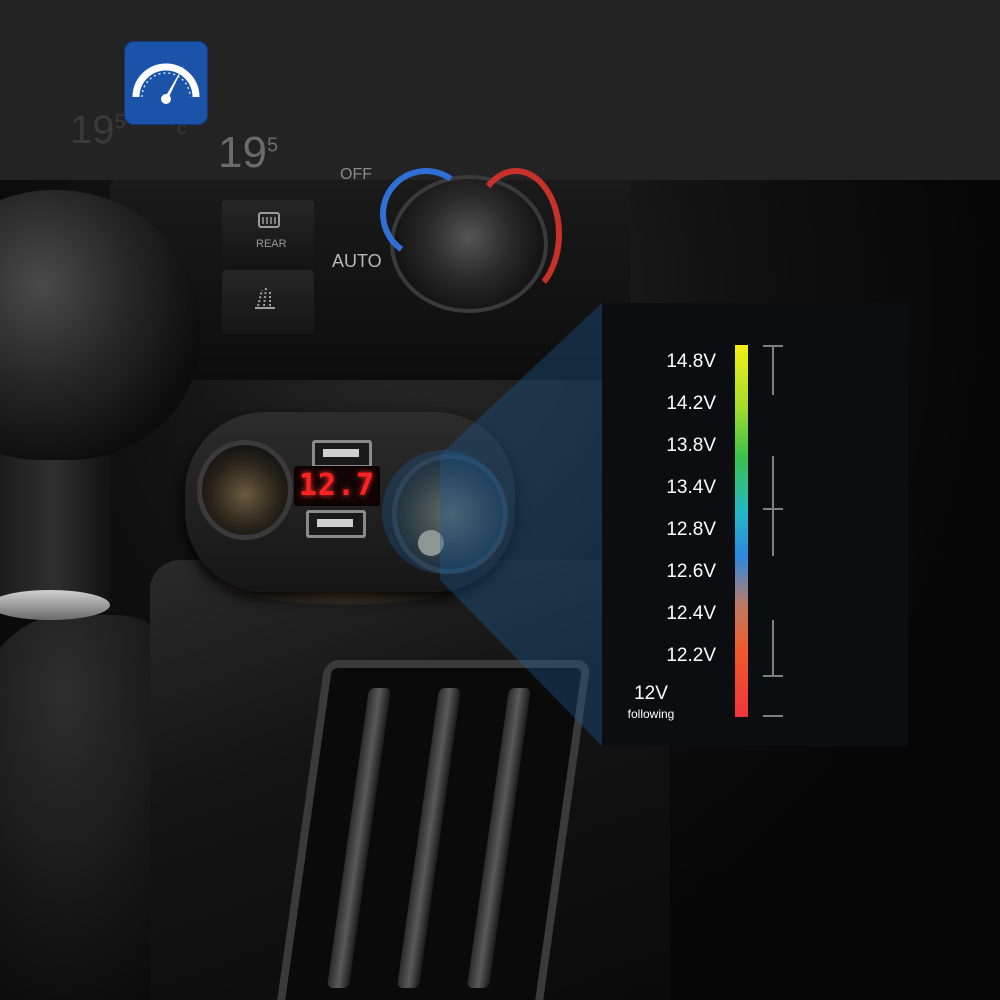 The image size is (1000, 1000). Describe the element at coordinates (356, 173) in the screenshot. I see `hvac-off-label: OFF` at that location.